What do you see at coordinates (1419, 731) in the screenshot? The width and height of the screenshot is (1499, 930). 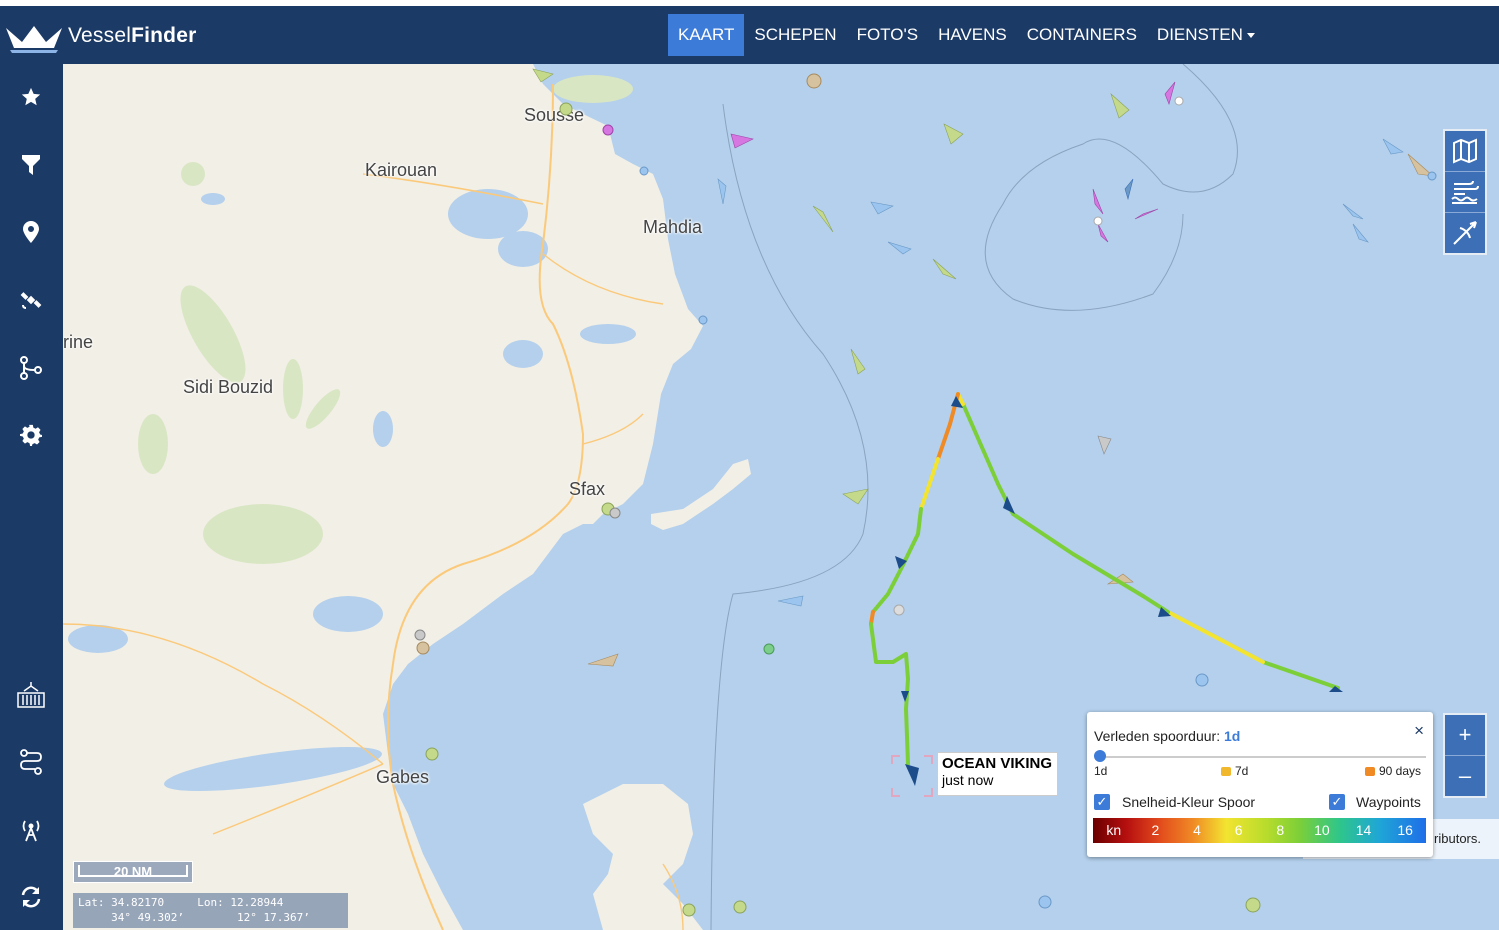 I see `close-icon: ×` at bounding box center [1419, 731].